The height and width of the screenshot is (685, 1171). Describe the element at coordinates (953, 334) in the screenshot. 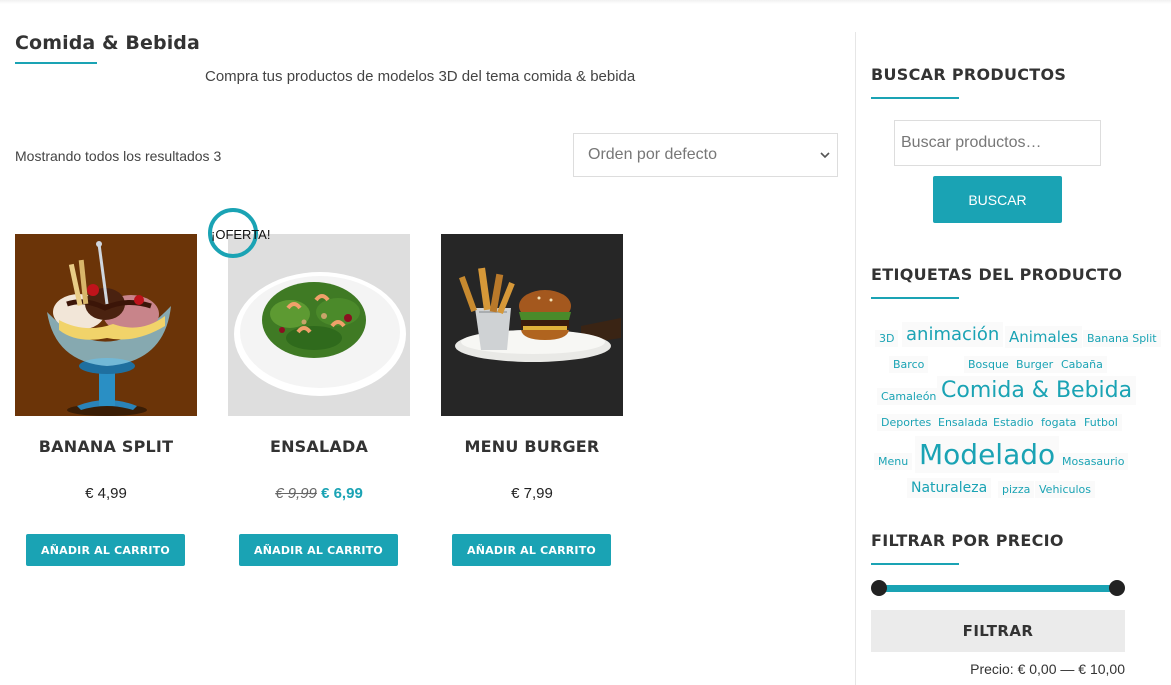

I see `tag-link: animación` at that location.